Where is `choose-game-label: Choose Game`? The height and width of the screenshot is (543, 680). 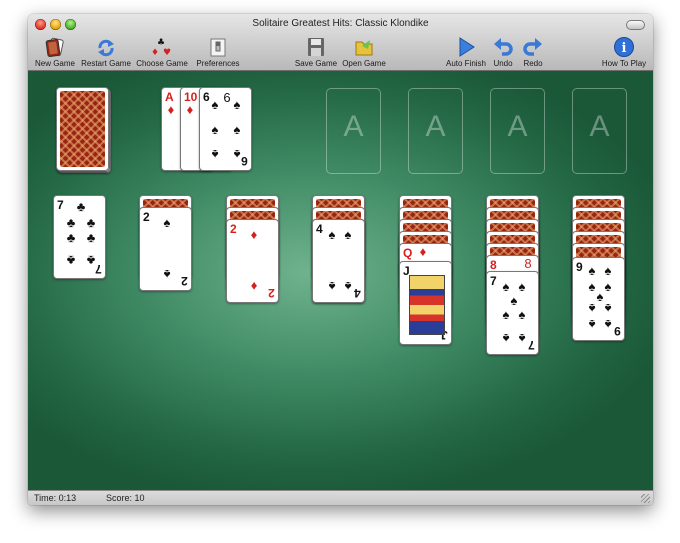
choose-game-label: Choose Game is located at coordinates (162, 63).